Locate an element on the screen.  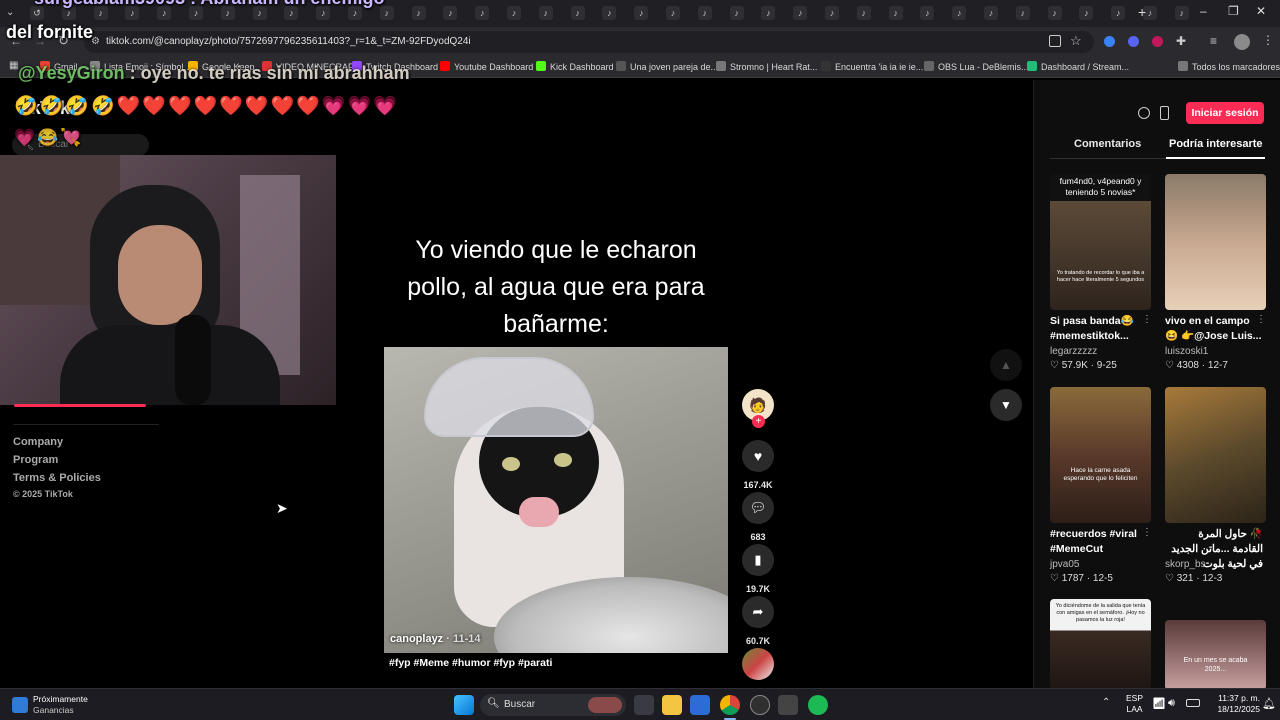
task-view-icon is located at coordinates (644, 705).